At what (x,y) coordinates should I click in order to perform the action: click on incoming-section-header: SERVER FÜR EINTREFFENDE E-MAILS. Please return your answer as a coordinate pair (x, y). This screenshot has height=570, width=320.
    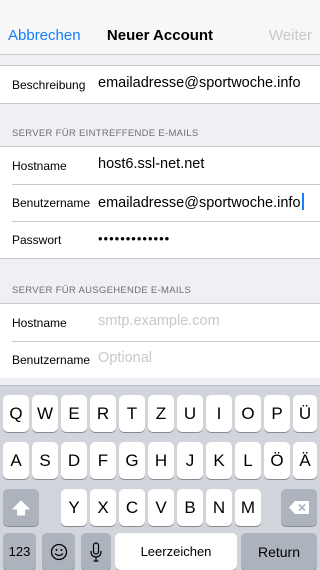
    Looking at the image, I should click on (105, 133).